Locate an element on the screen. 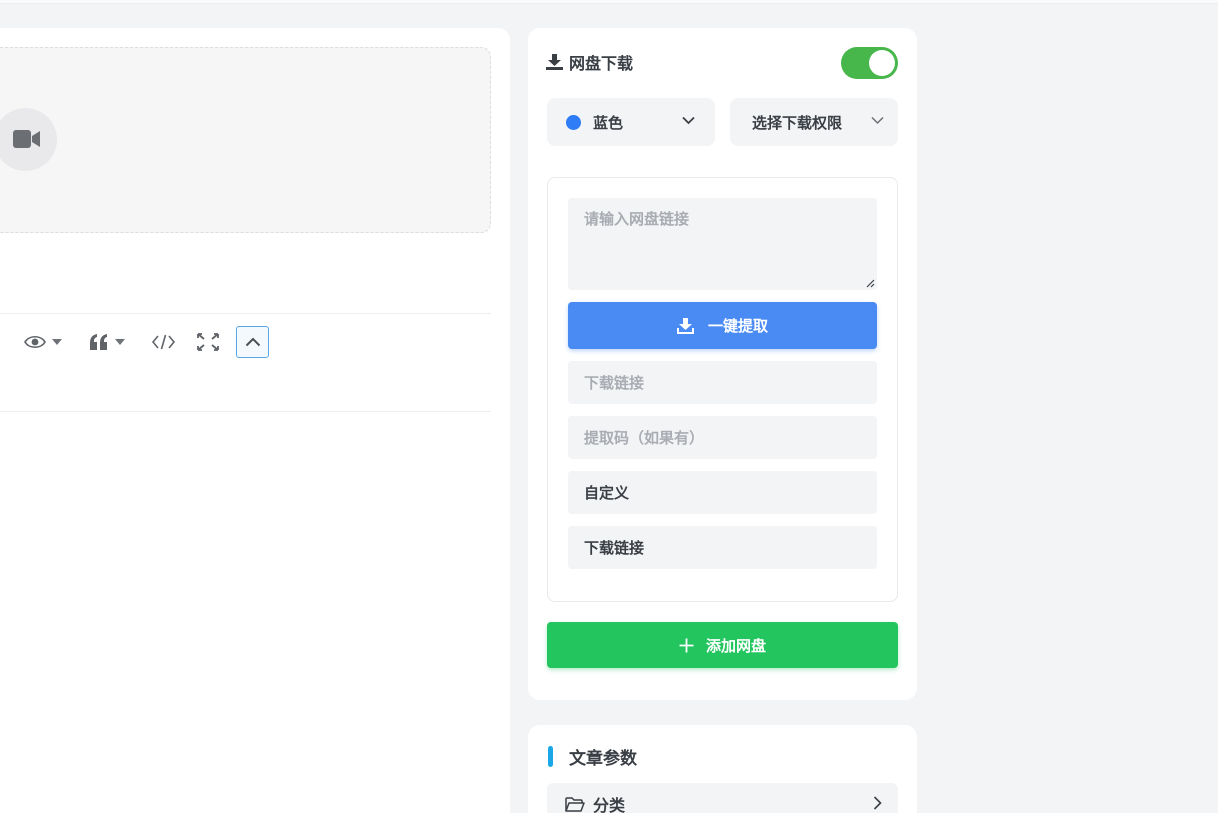 Image resolution: width=1218 pixels, height=813 pixels. toggle-knob is located at coordinates (882, 63).